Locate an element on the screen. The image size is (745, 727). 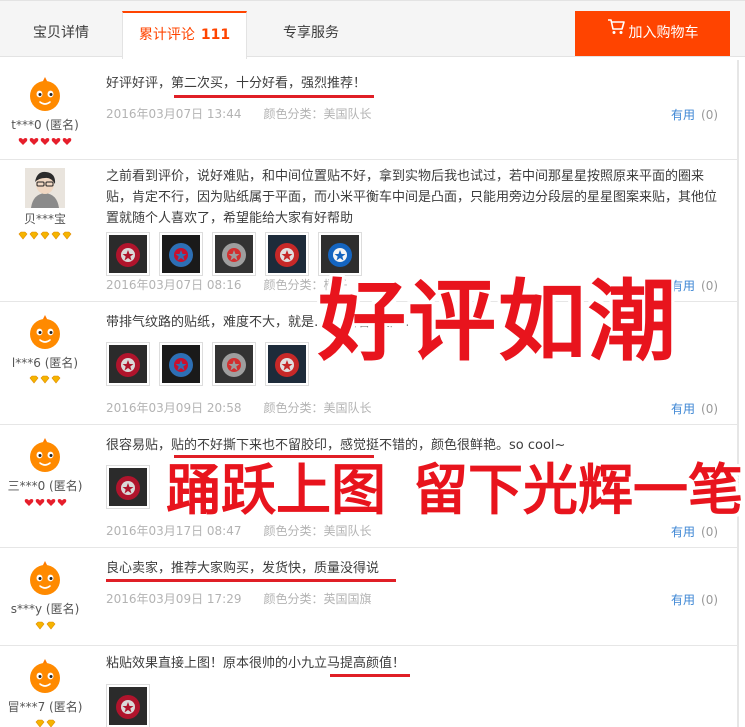
review-date: 2016年03月07日 13:44 is located at coordinates (174, 114).